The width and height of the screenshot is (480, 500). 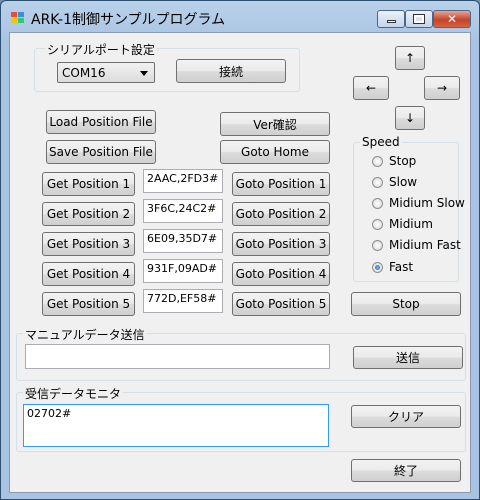 I want to click on get-position-1-button: Get Position 1, so click(x=88, y=184).